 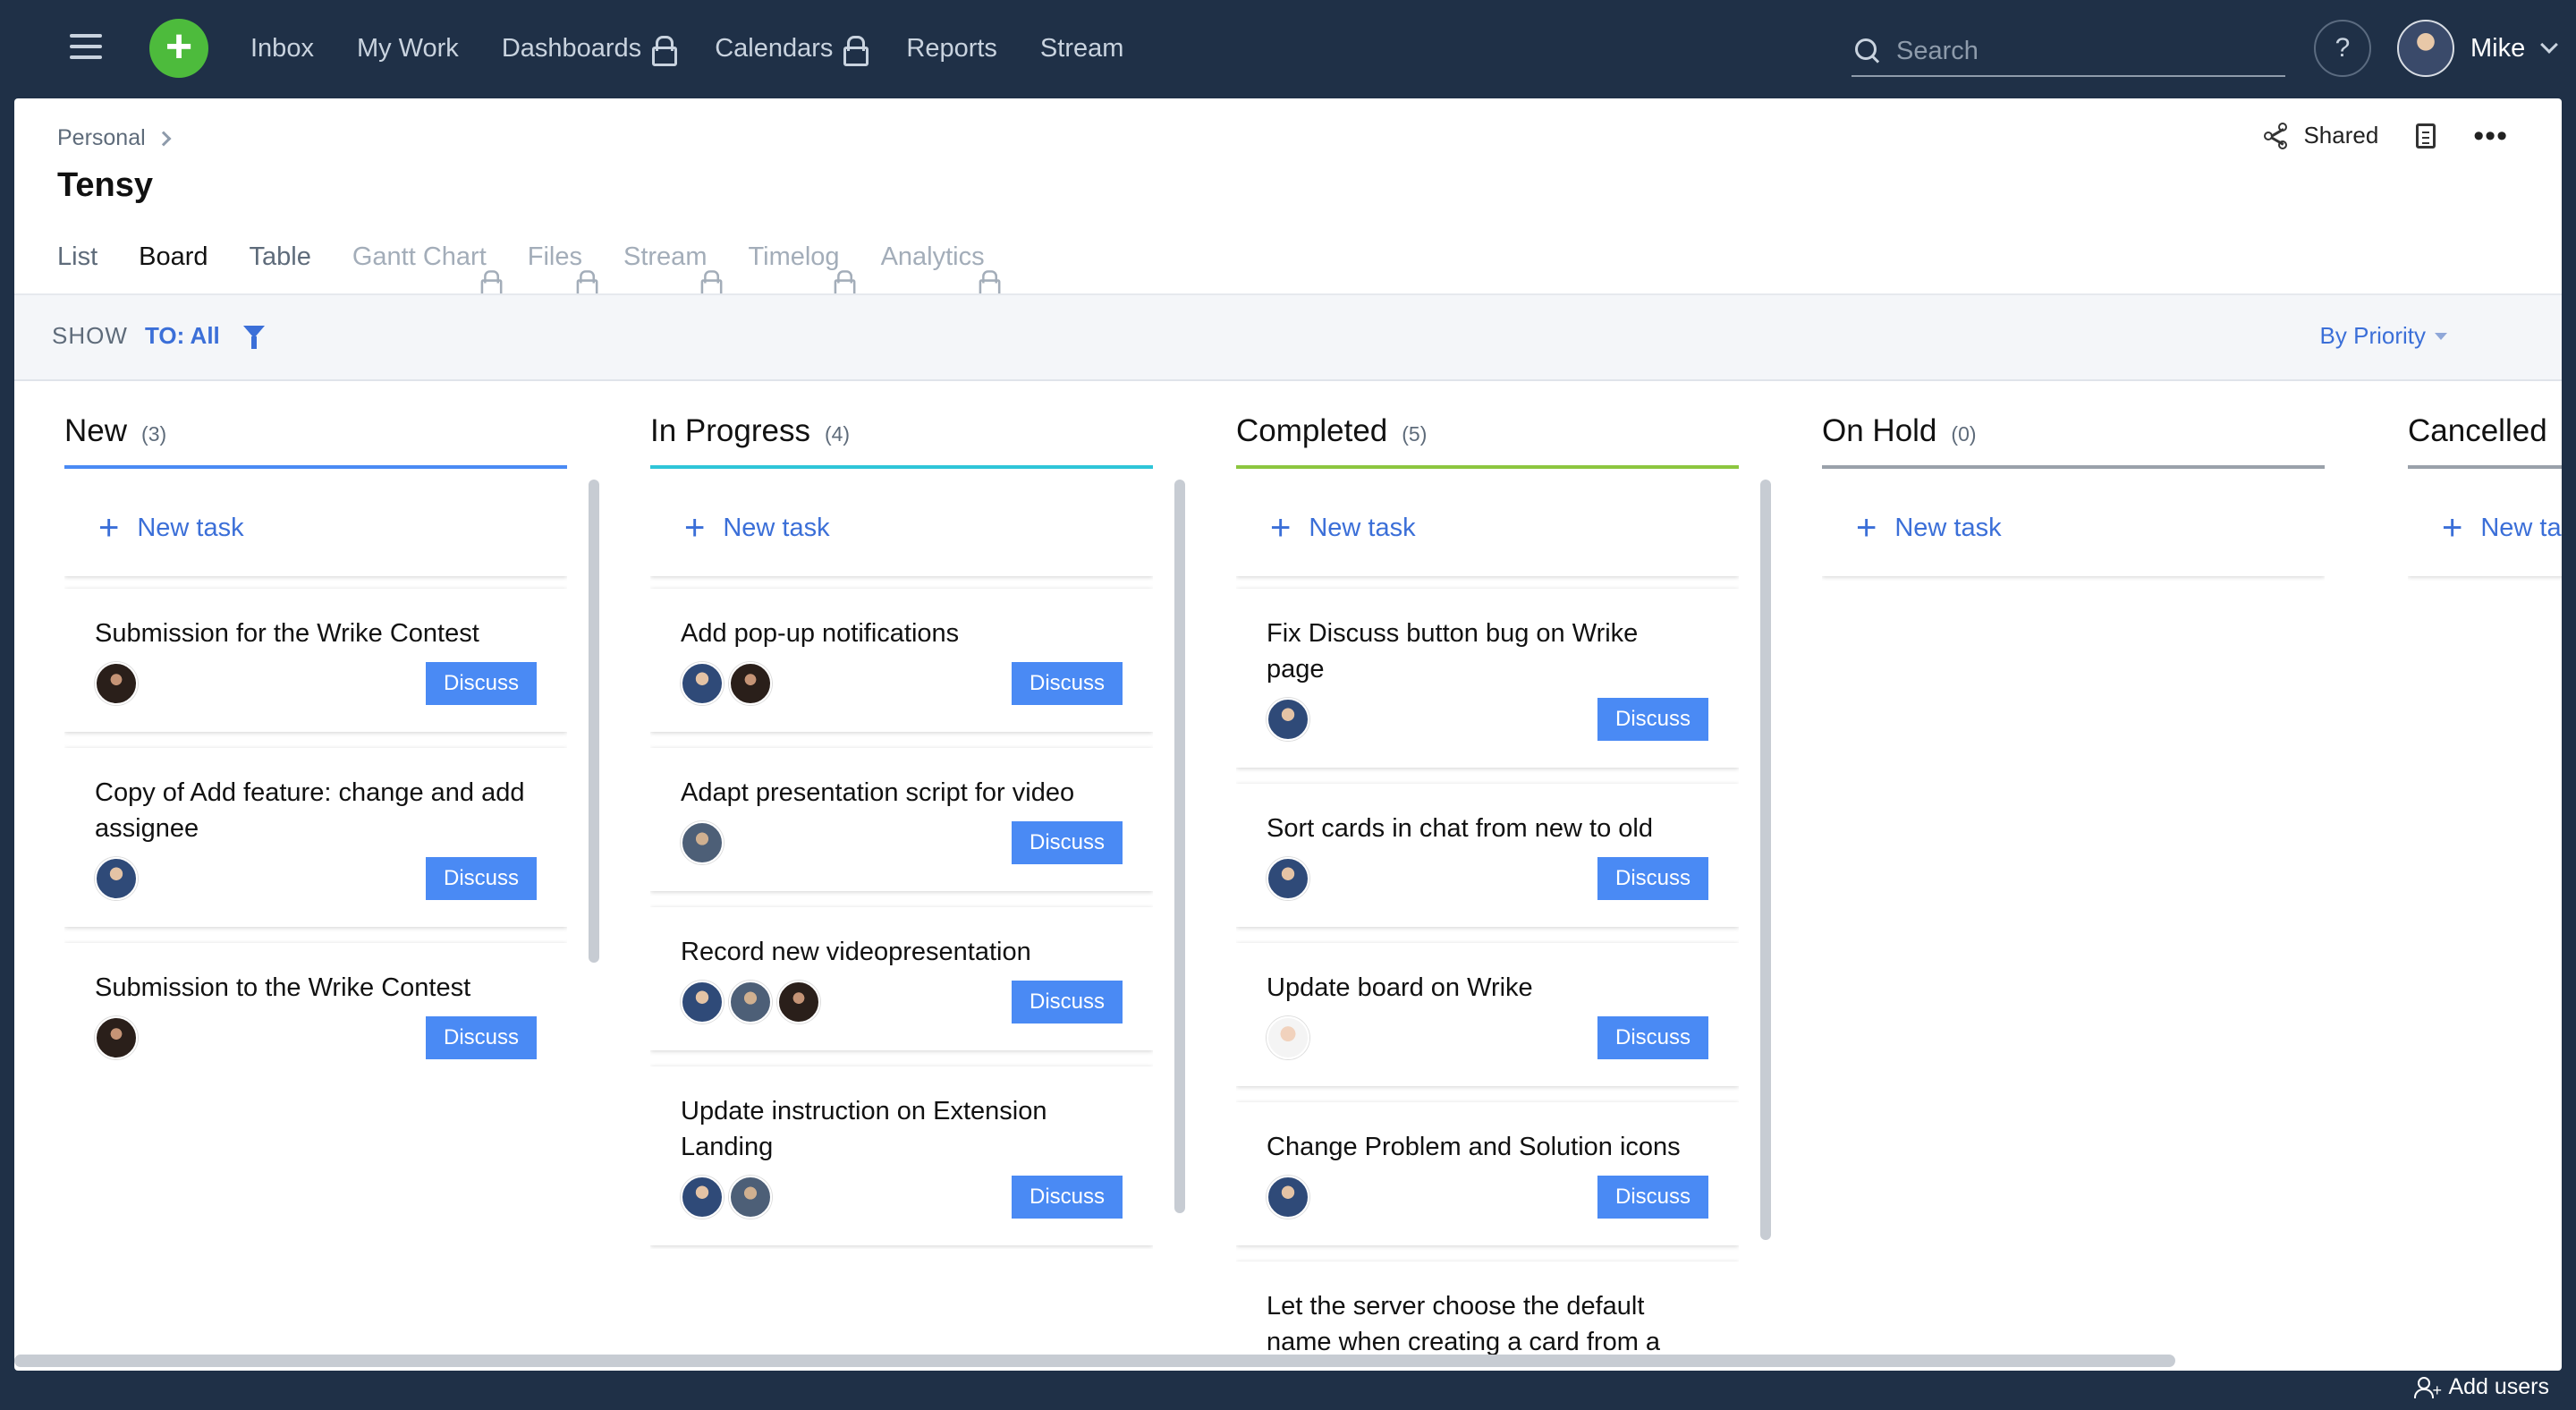 What do you see at coordinates (316, 988) in the screenshot?
I see `task-title: Submission to the Wrike Contest` at bounding box center [316, 988].